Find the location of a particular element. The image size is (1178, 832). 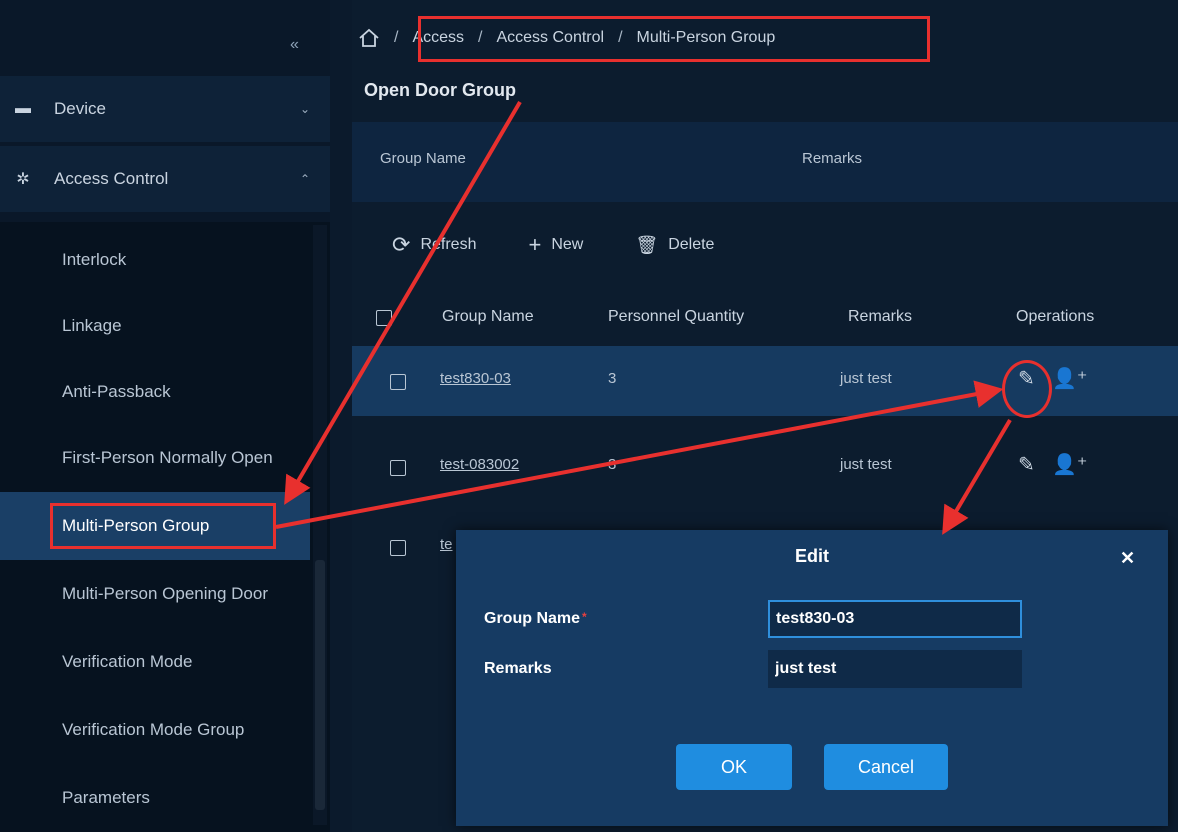

sidebar-item-verification-mode: Verification Mode is located at coordinates (155, 662).